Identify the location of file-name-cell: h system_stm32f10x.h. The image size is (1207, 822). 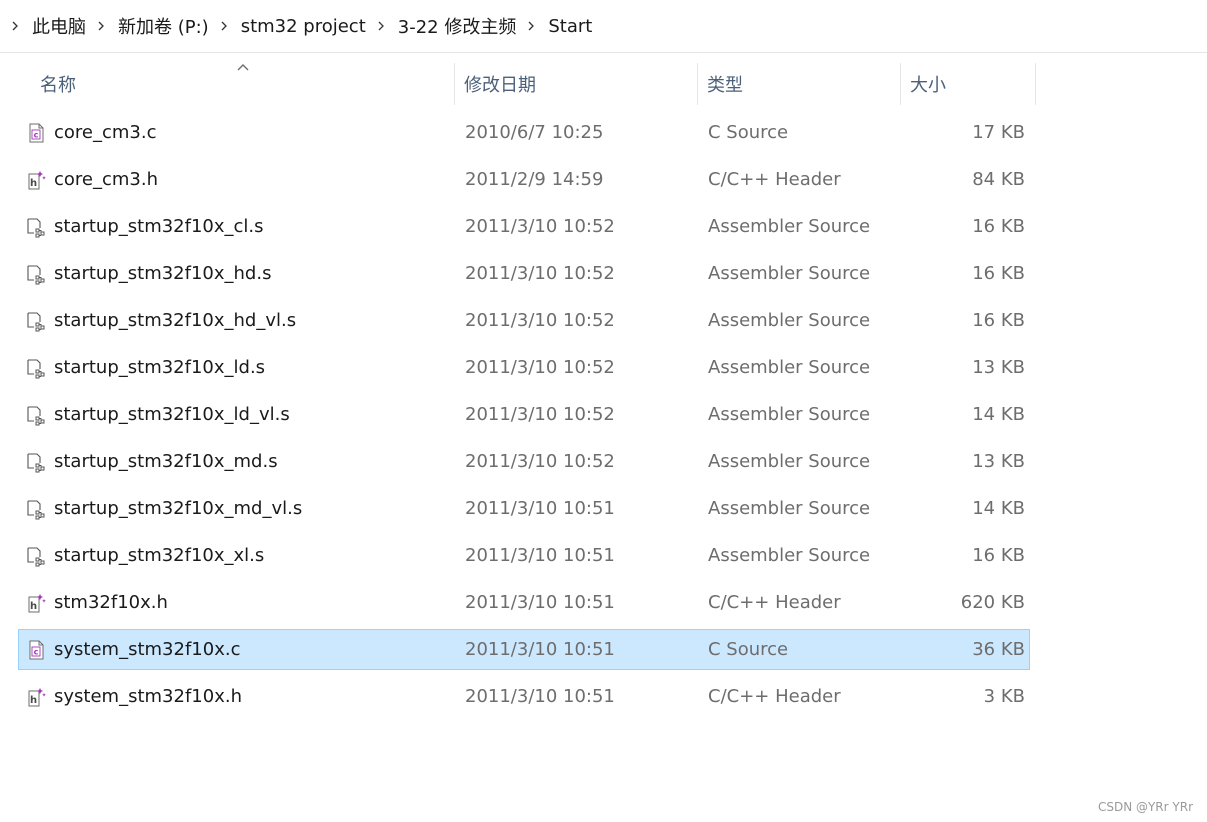
(133, 696).